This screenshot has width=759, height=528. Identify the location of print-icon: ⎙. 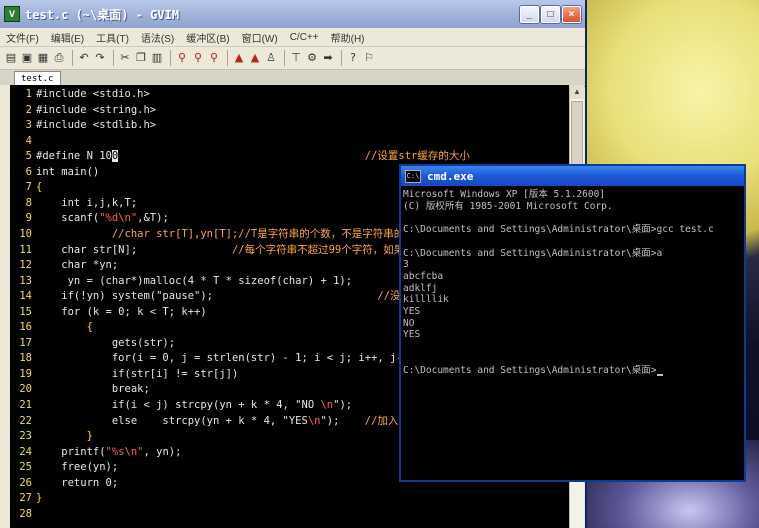
(59, 58).